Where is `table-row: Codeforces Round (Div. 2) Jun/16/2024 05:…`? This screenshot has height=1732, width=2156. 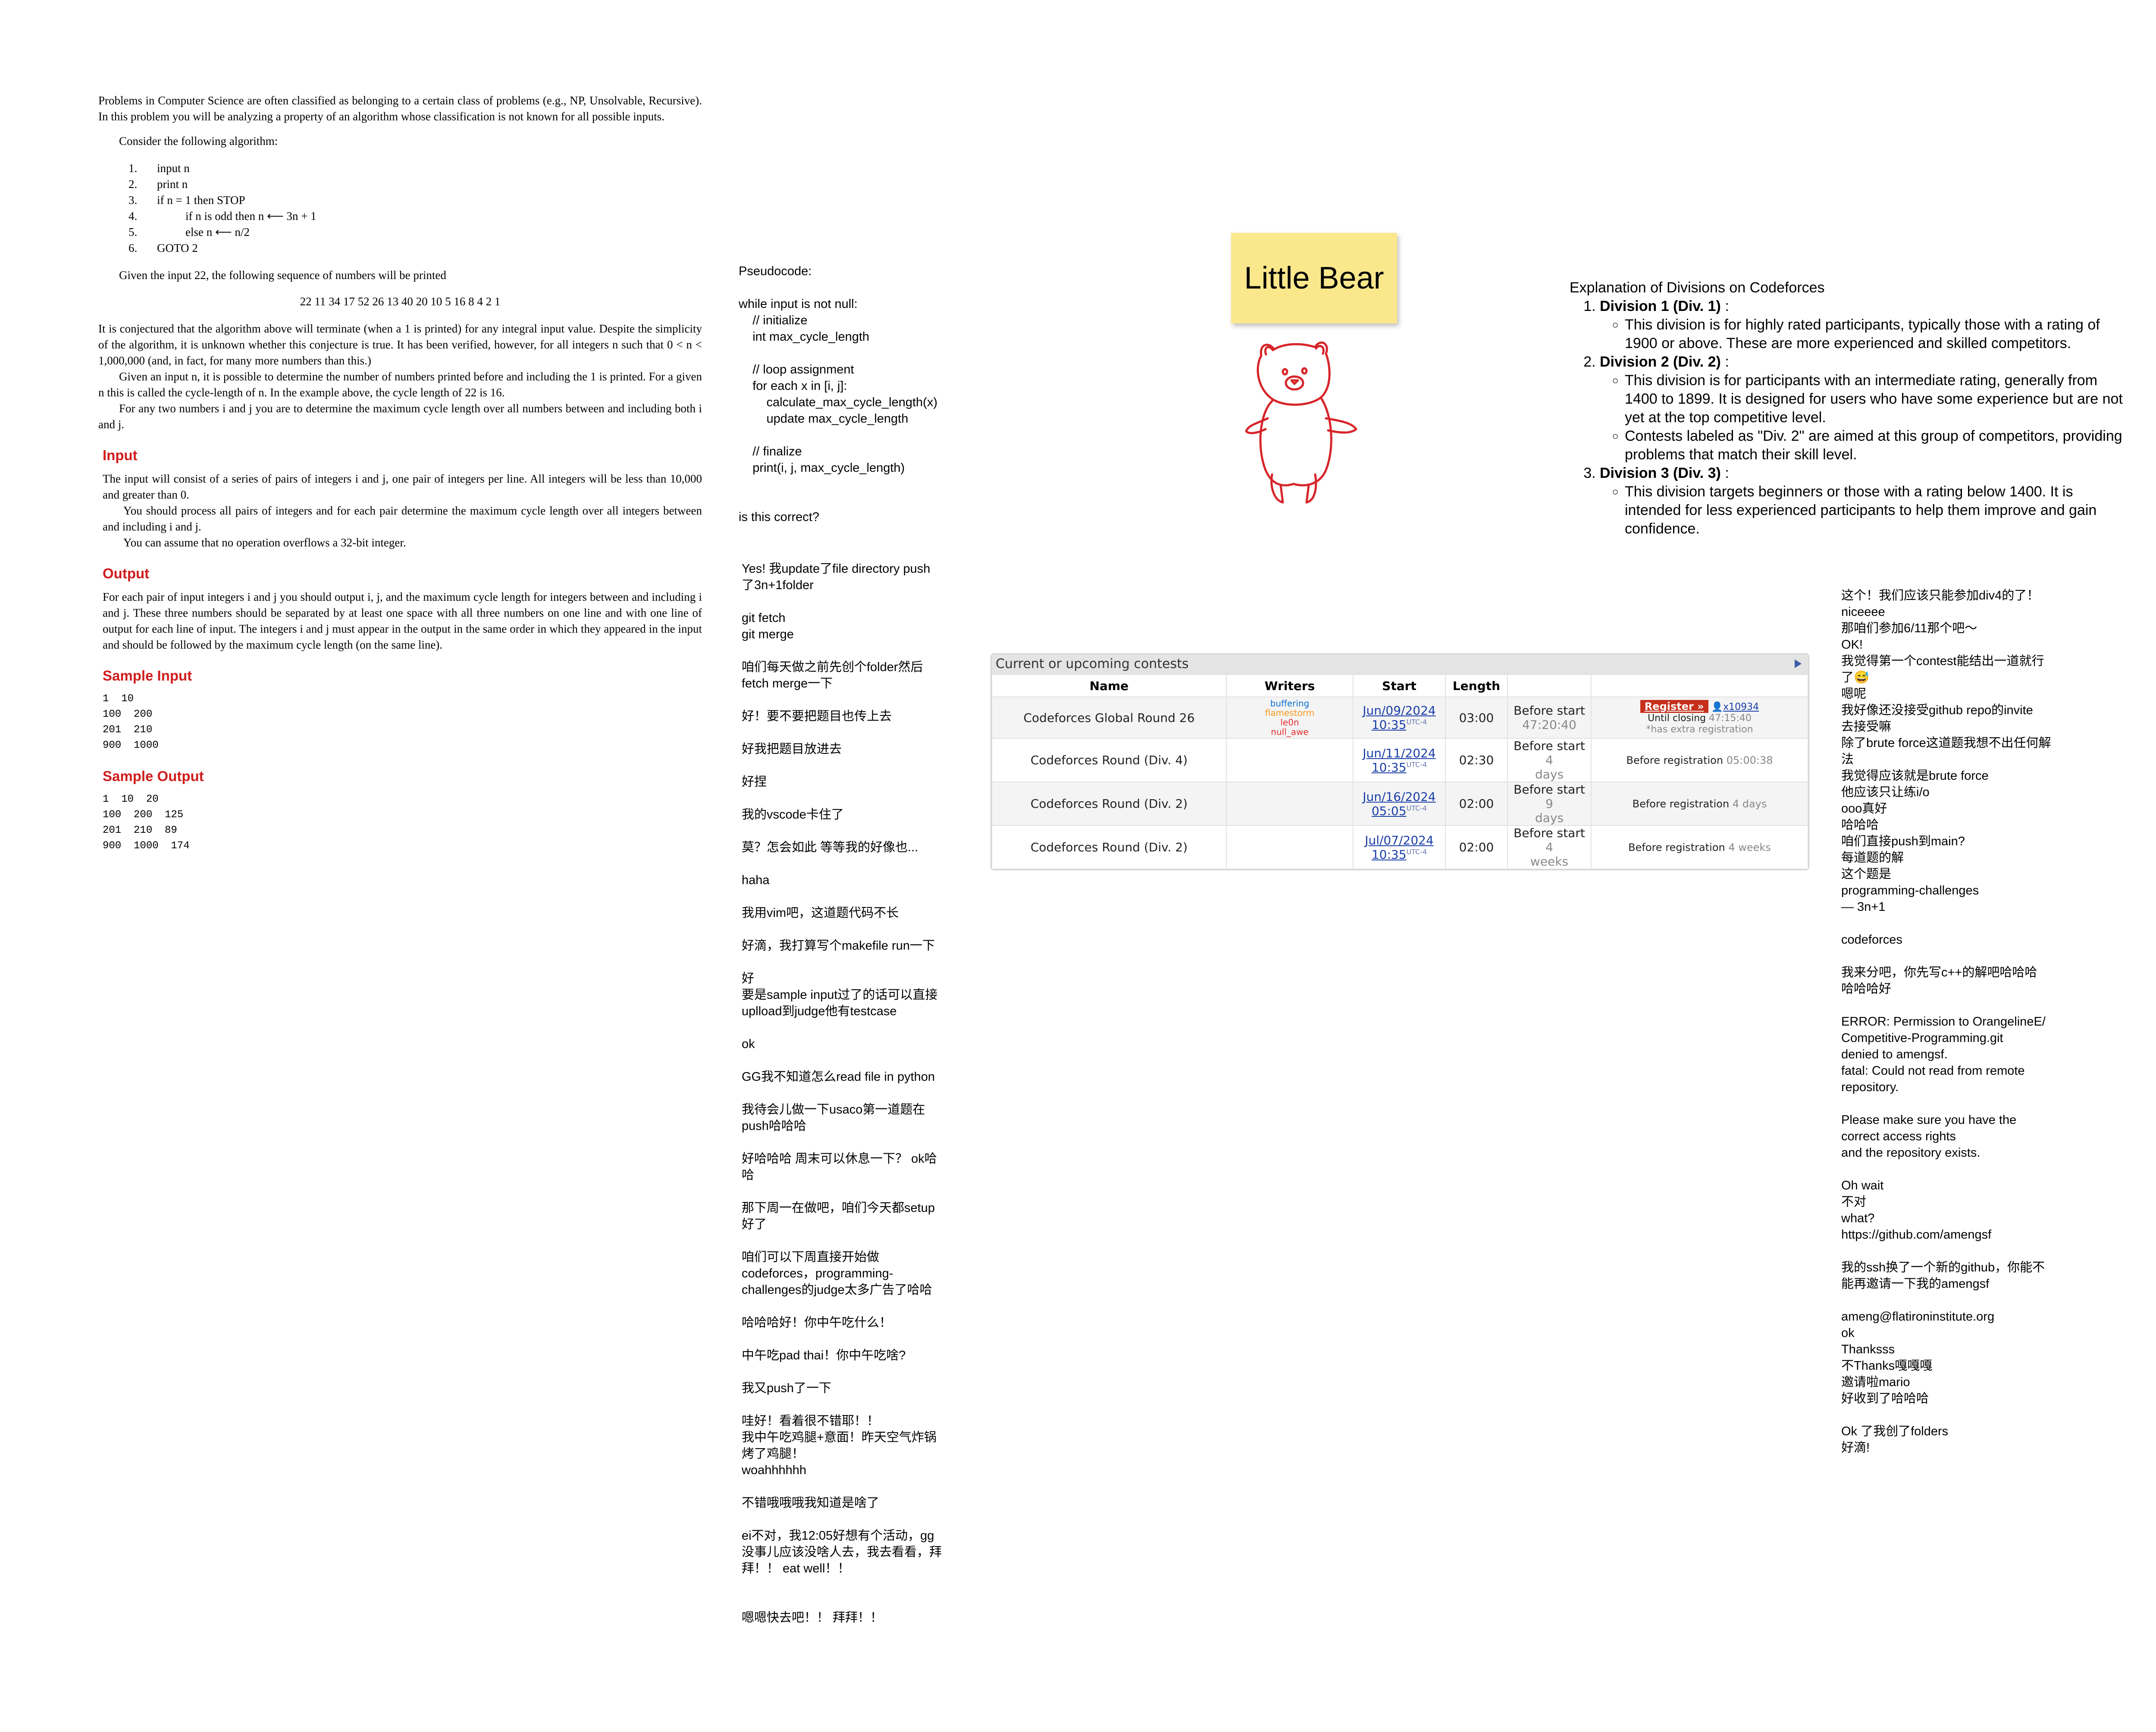
table-row: Codeforces Round (Div. 2) Jun/16/2024 05:… is located at coordinates (1399, 803).